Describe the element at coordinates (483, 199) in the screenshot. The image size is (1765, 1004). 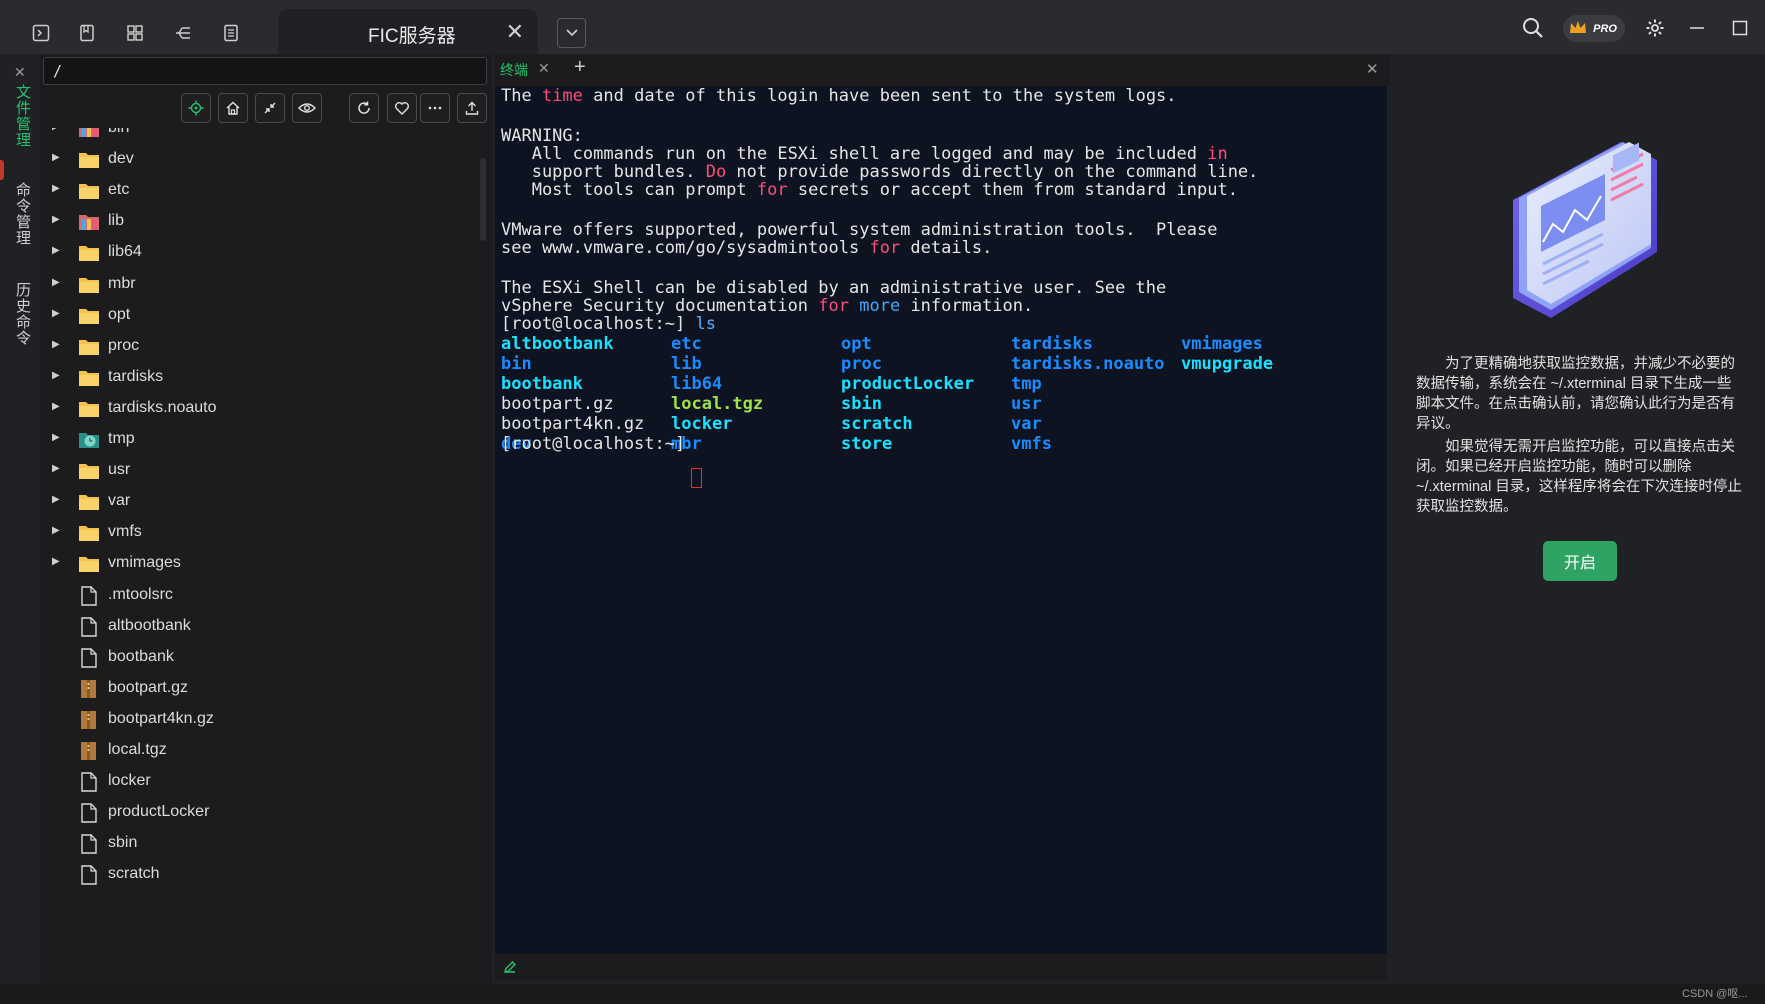
I see `file-tree-scrollbar` at that location.